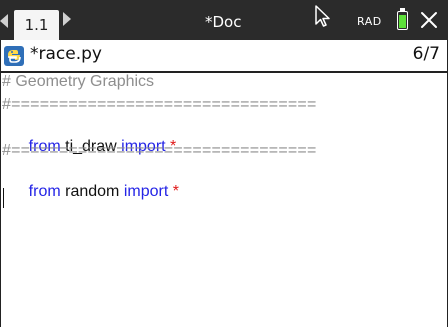  I want to click on file-bar: *race.py 6/7, so click(224, 56).